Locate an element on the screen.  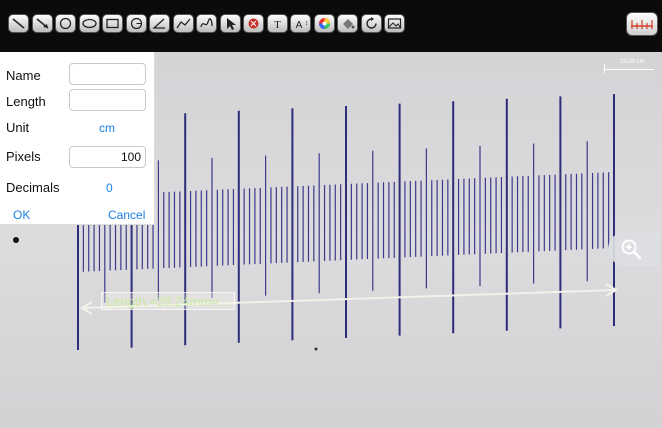
color-wheel-button is located at coordinates (324, 23).